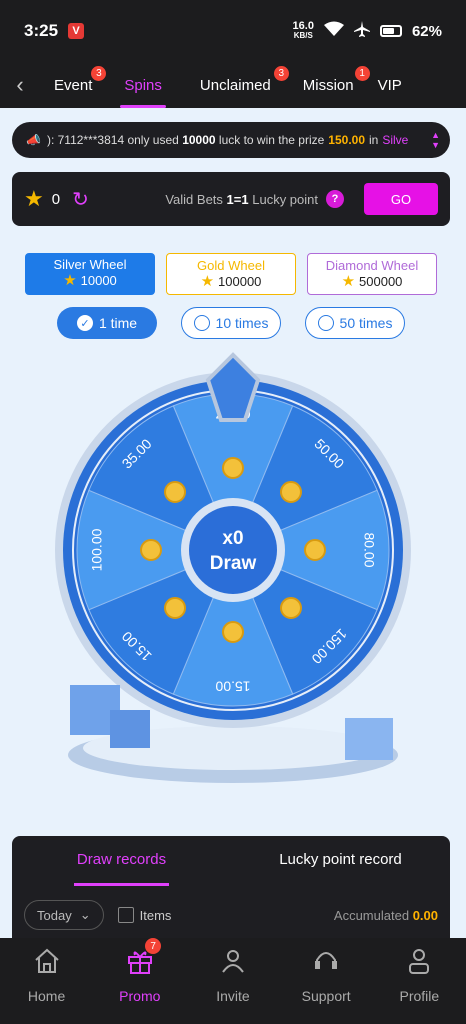 This screenshot has height=1024, width=466. Describe the element at coordinates (233, 31) in the screenshot. I see `status-bar: 3:25 V 16.0 KB/S 62%` at that location.